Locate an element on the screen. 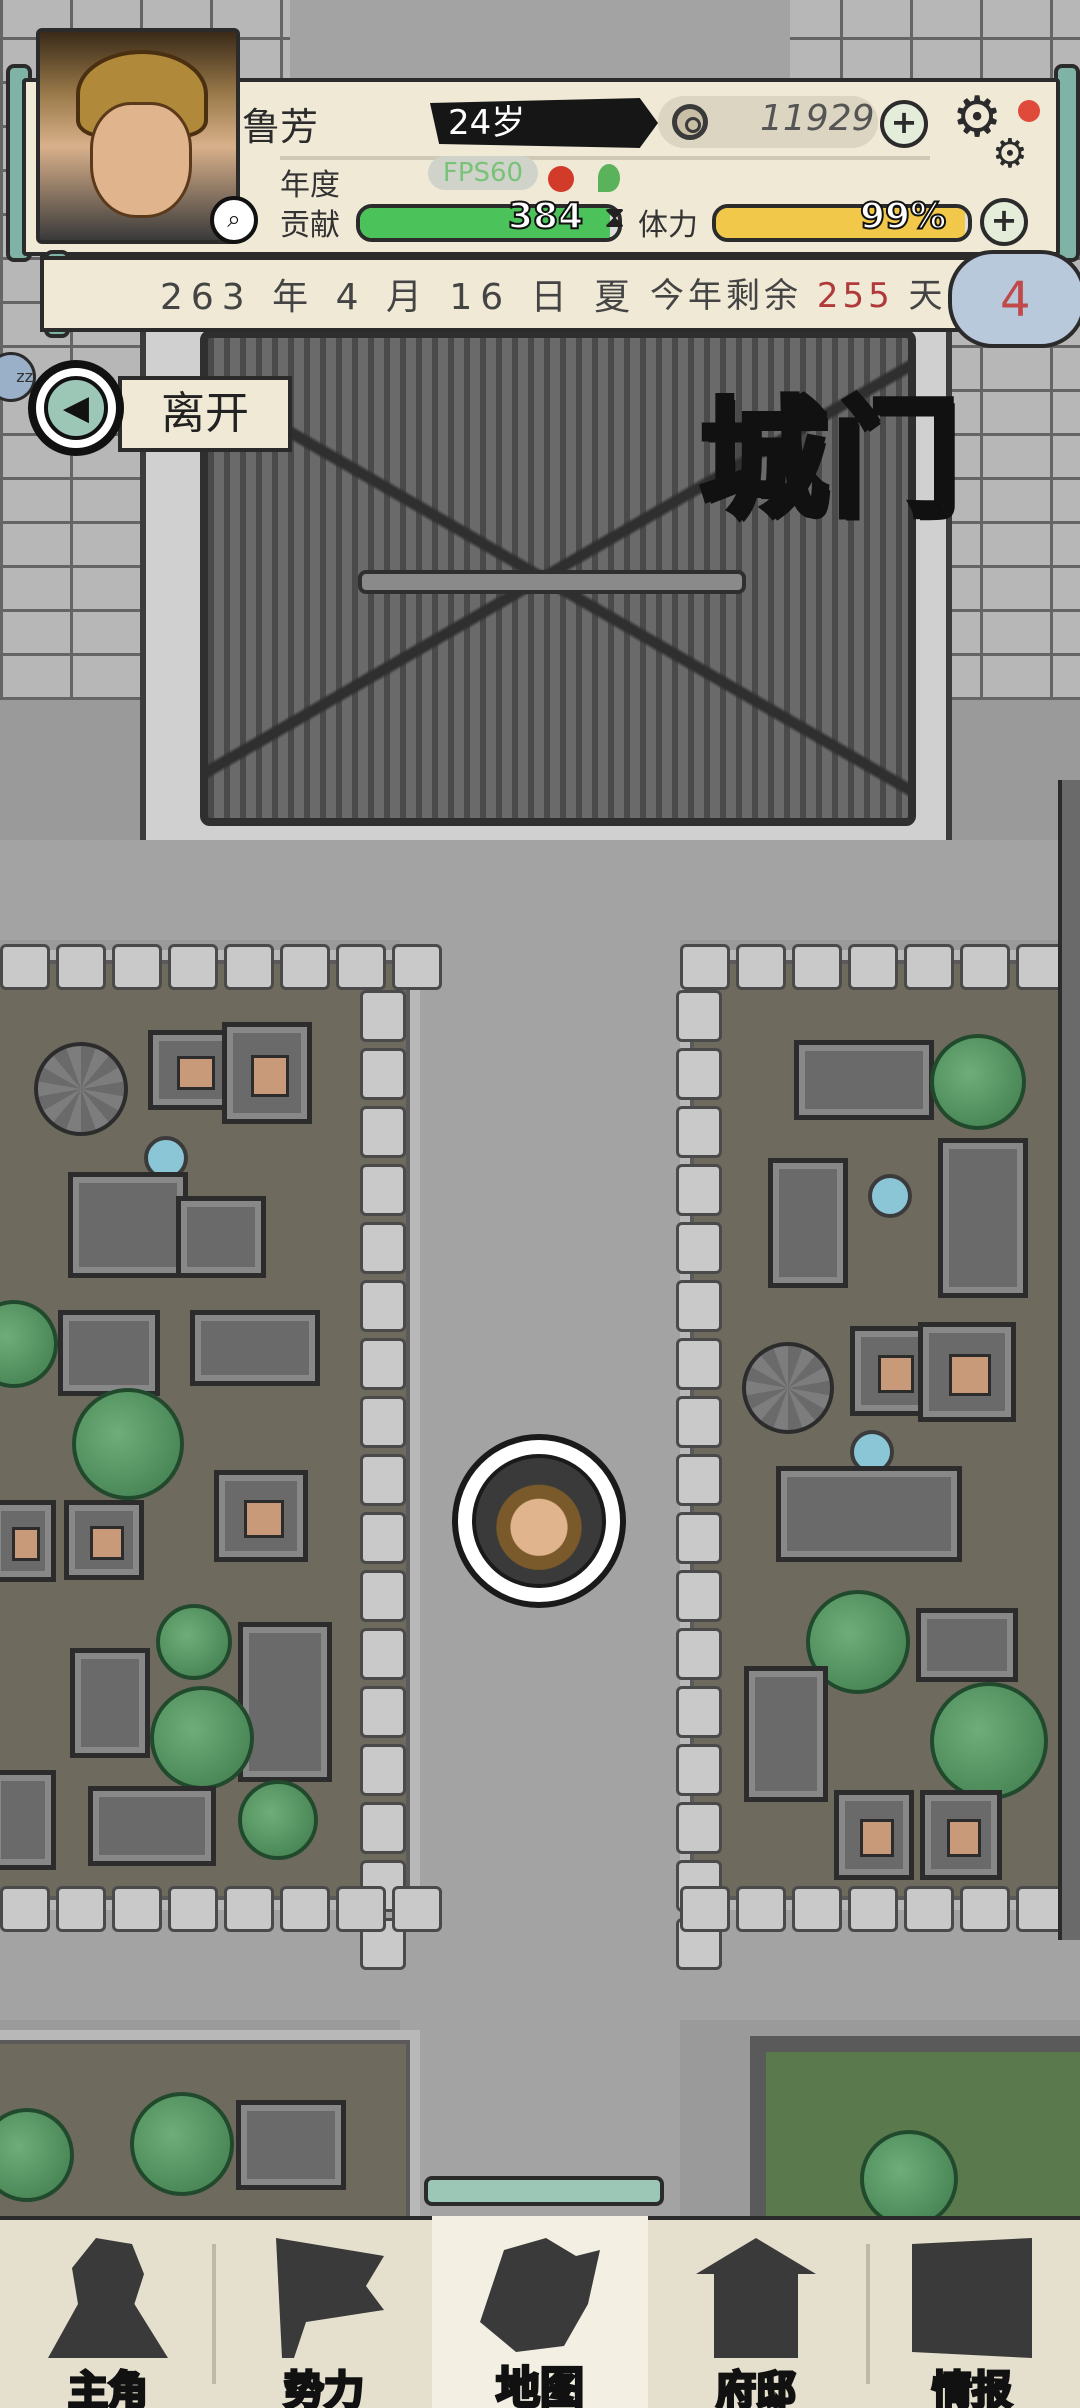 The image size is (1080, 2408). face-icon is located at coordinates (141, 160).